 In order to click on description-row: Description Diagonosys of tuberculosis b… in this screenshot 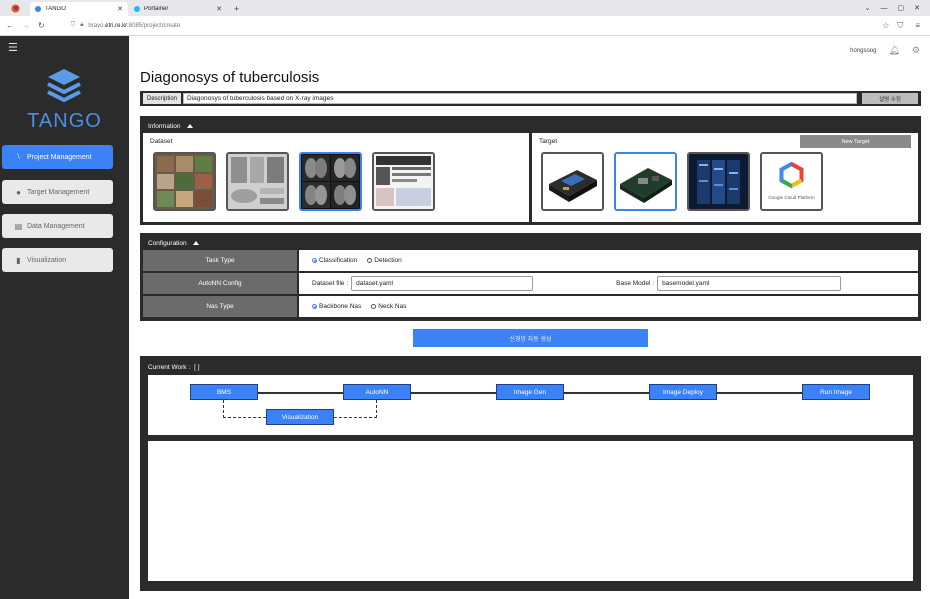, I will do `click(530, 98)`.